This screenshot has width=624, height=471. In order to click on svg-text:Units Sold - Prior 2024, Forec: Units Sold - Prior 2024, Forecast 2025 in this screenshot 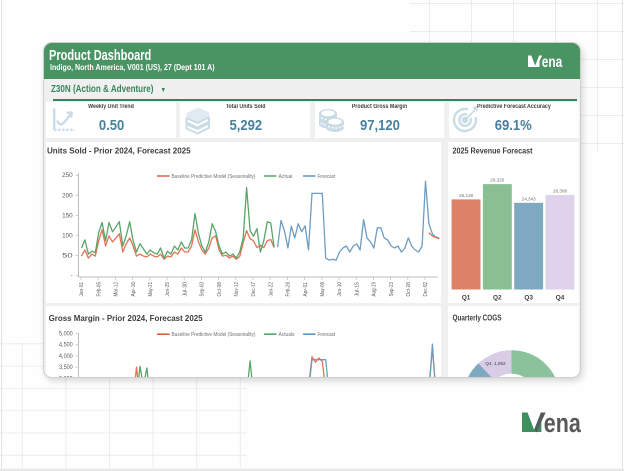, I will do `click(119, 151)`.